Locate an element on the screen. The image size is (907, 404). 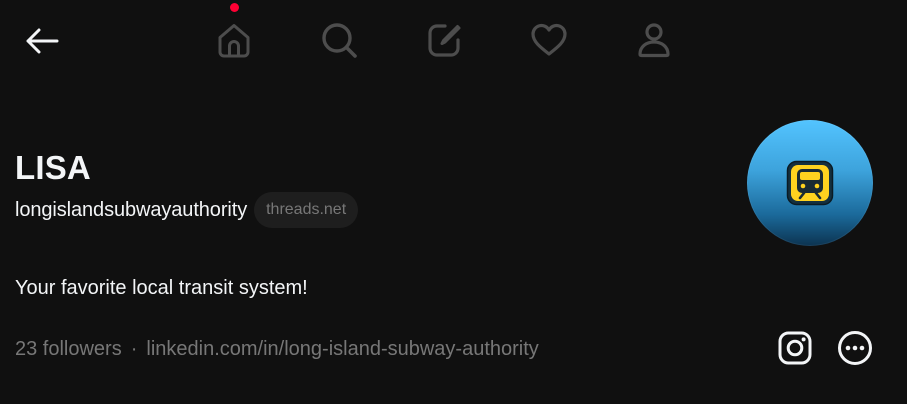
nav-activity is located at coordinates (549, 40).